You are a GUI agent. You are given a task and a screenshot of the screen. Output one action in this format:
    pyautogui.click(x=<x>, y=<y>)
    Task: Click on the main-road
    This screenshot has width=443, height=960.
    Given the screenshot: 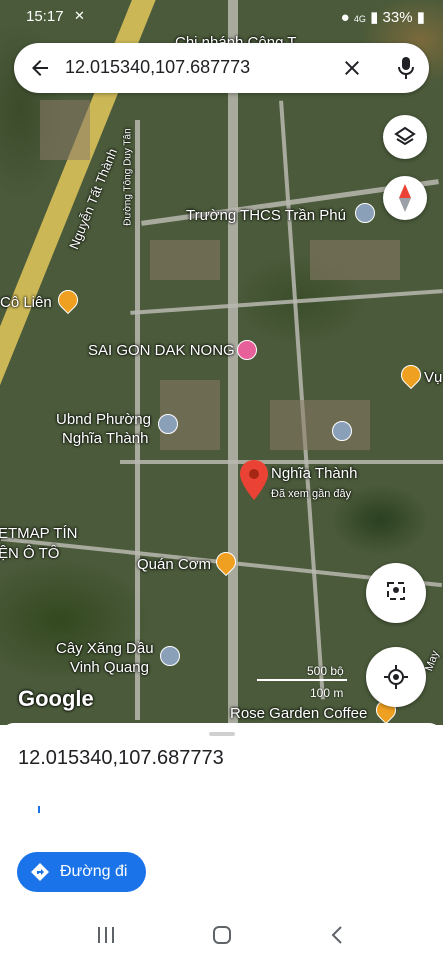 What is the action you would take?
    pyautogui.click(x=233, y=362)
    